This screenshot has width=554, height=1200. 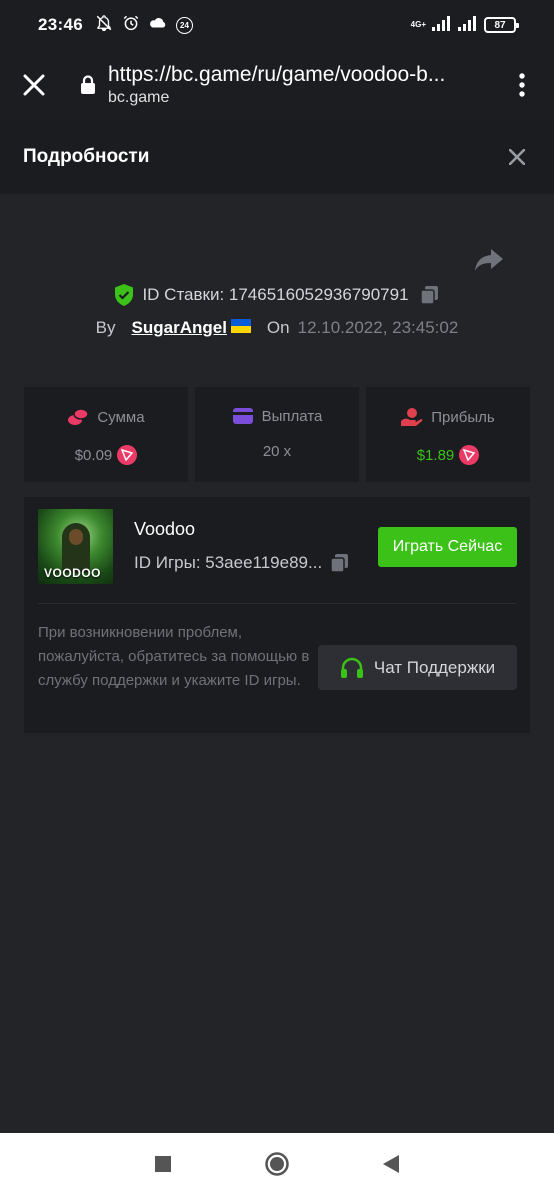 I want to click on copy-bet-id-button, so click(x=429, y=295).